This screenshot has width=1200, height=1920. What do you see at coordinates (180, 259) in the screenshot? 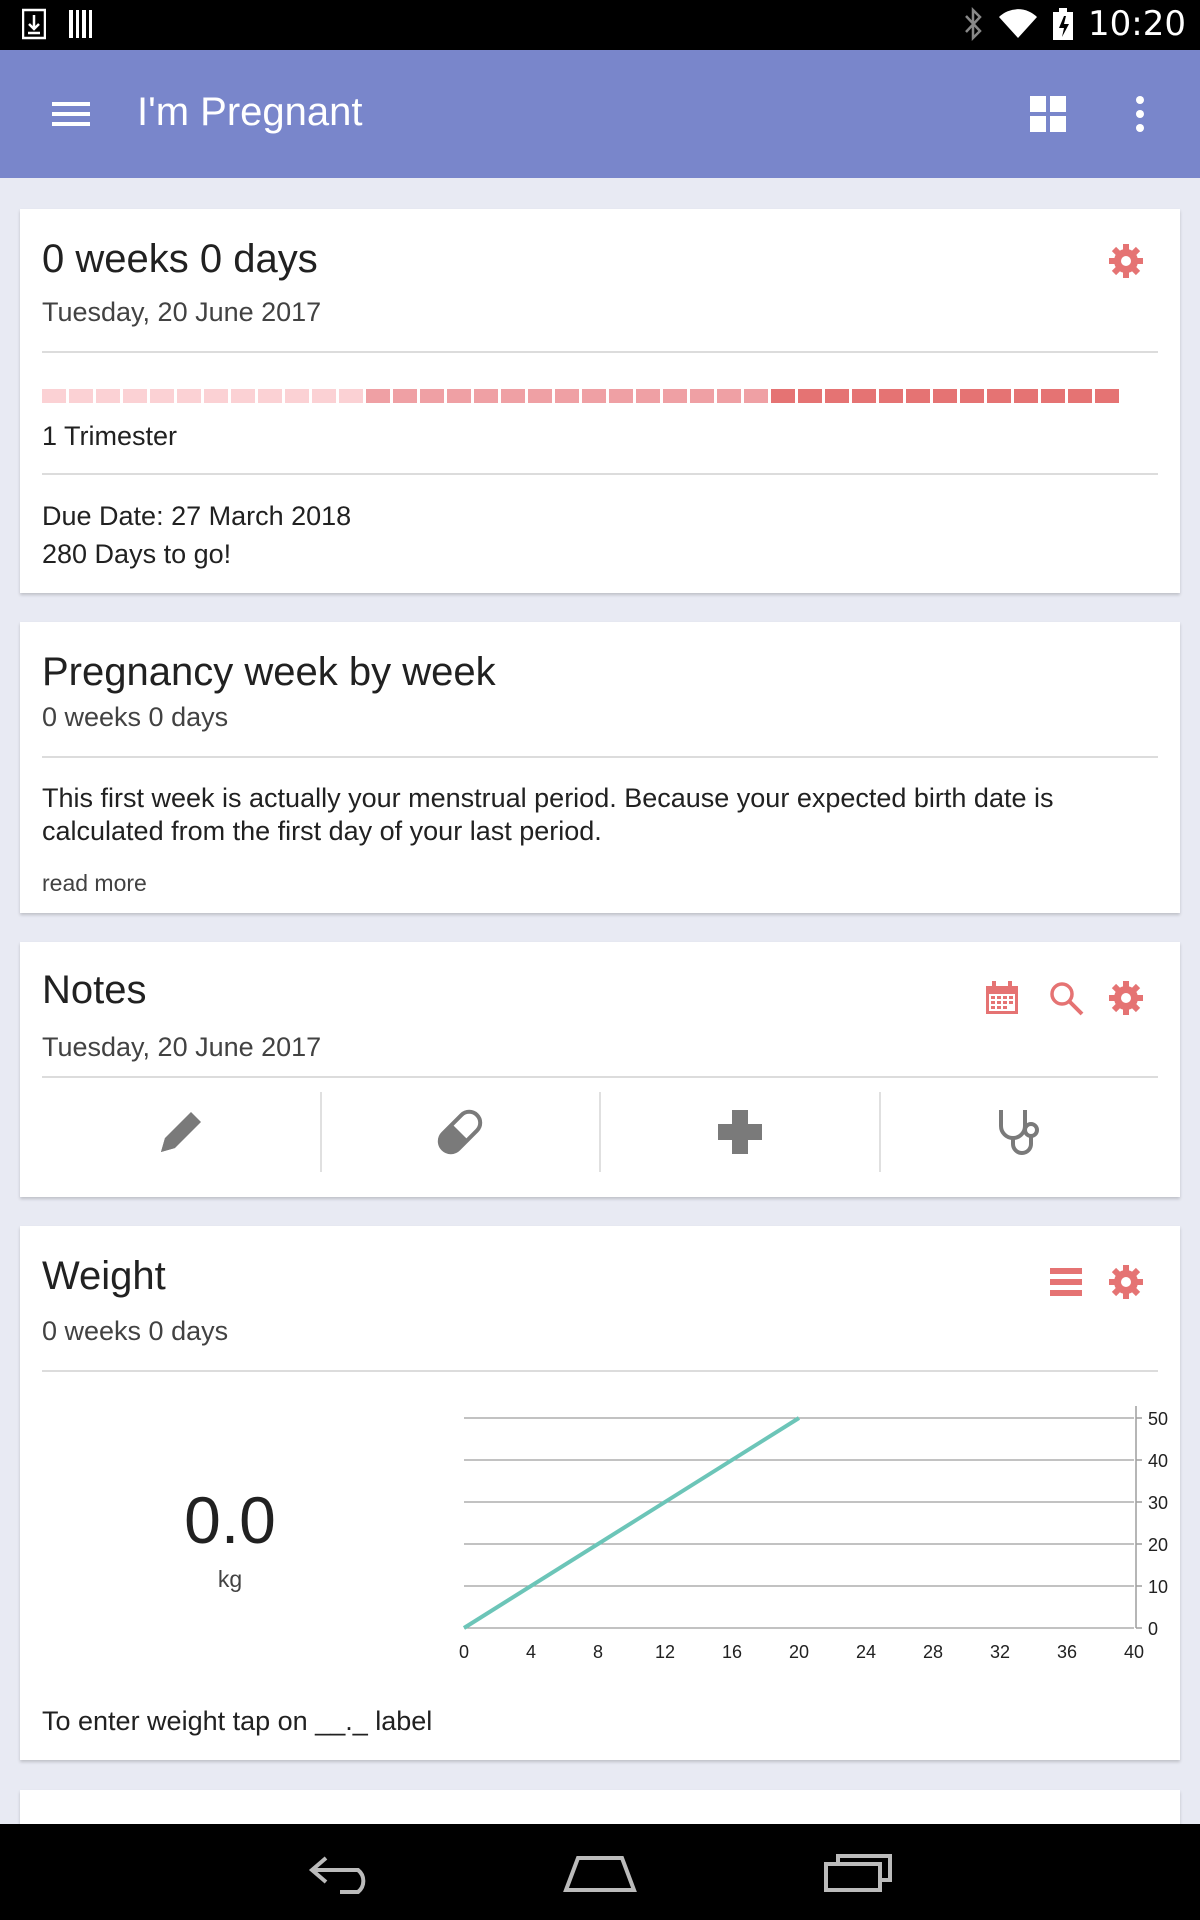
I see `pregnancy-age-title: 0 weeks 0 days` at bounding box center [180, 259].